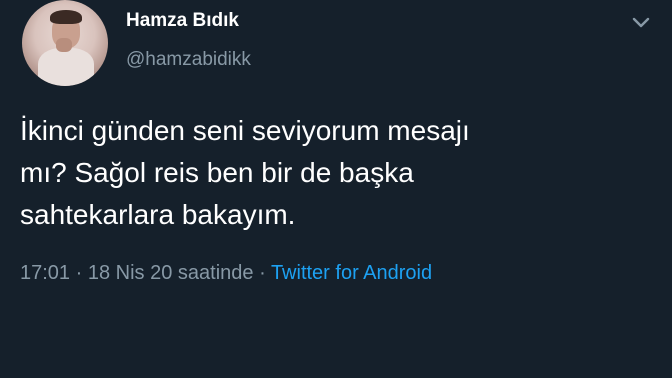 This screenshot has width=672, height=378. Describe the element at coordinates (182, 21) in the screenshot. I see `display-name: Hamza Bıdık` at that location.